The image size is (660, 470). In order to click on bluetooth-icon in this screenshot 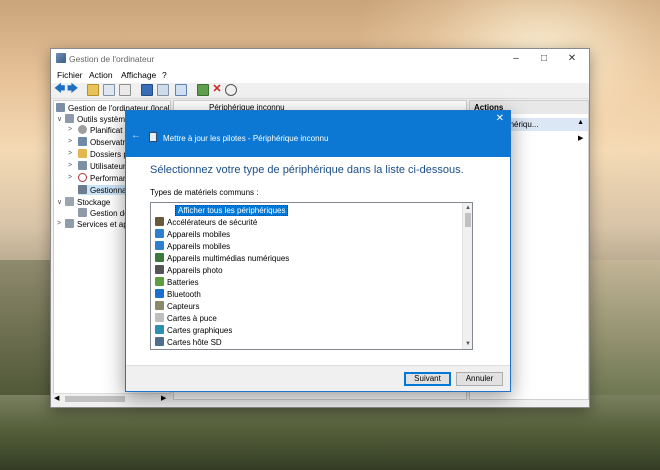, I will do `click(159, 293)`.